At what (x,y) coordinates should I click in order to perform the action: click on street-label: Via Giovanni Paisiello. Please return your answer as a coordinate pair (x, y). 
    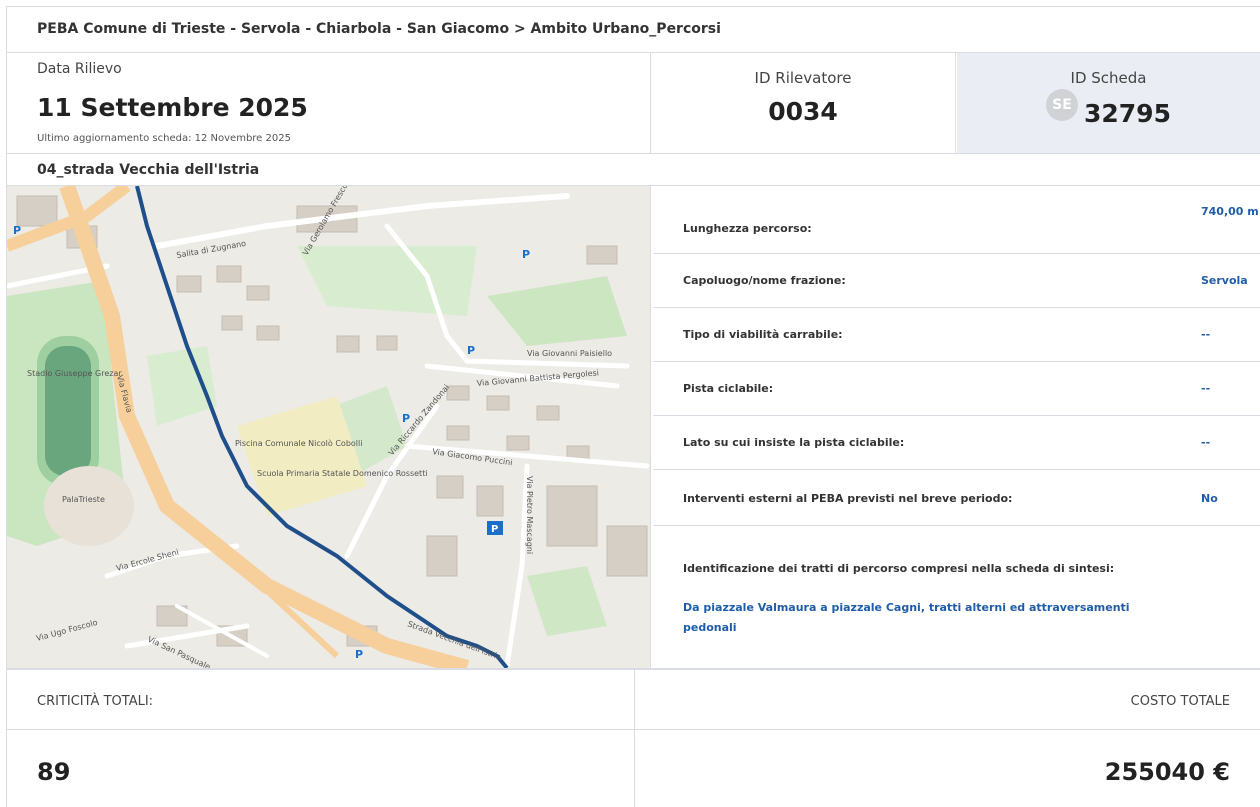
    Looking at the image, I should click on (569, 353).